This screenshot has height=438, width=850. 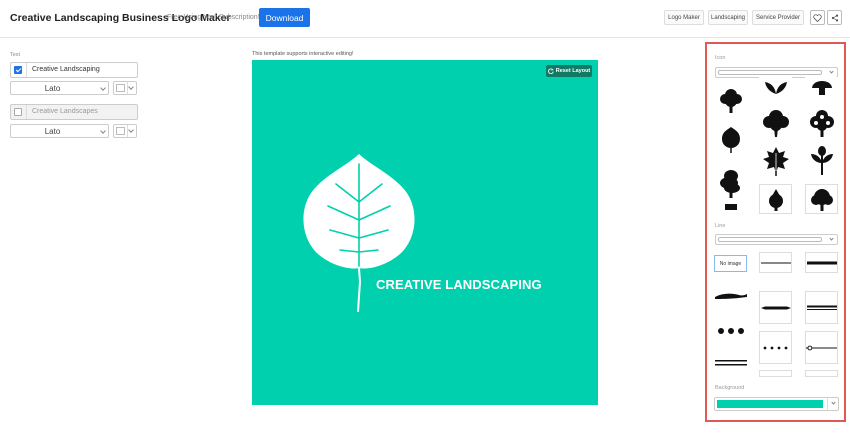 I want to click on triple-line-icon, so click(x=730, y=363).